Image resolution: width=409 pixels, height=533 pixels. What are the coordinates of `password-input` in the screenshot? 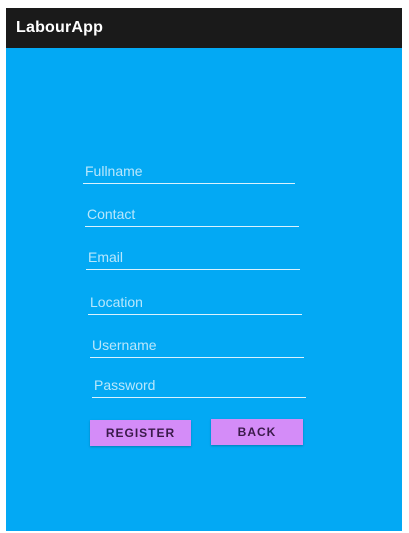 It's located at (199, 385).